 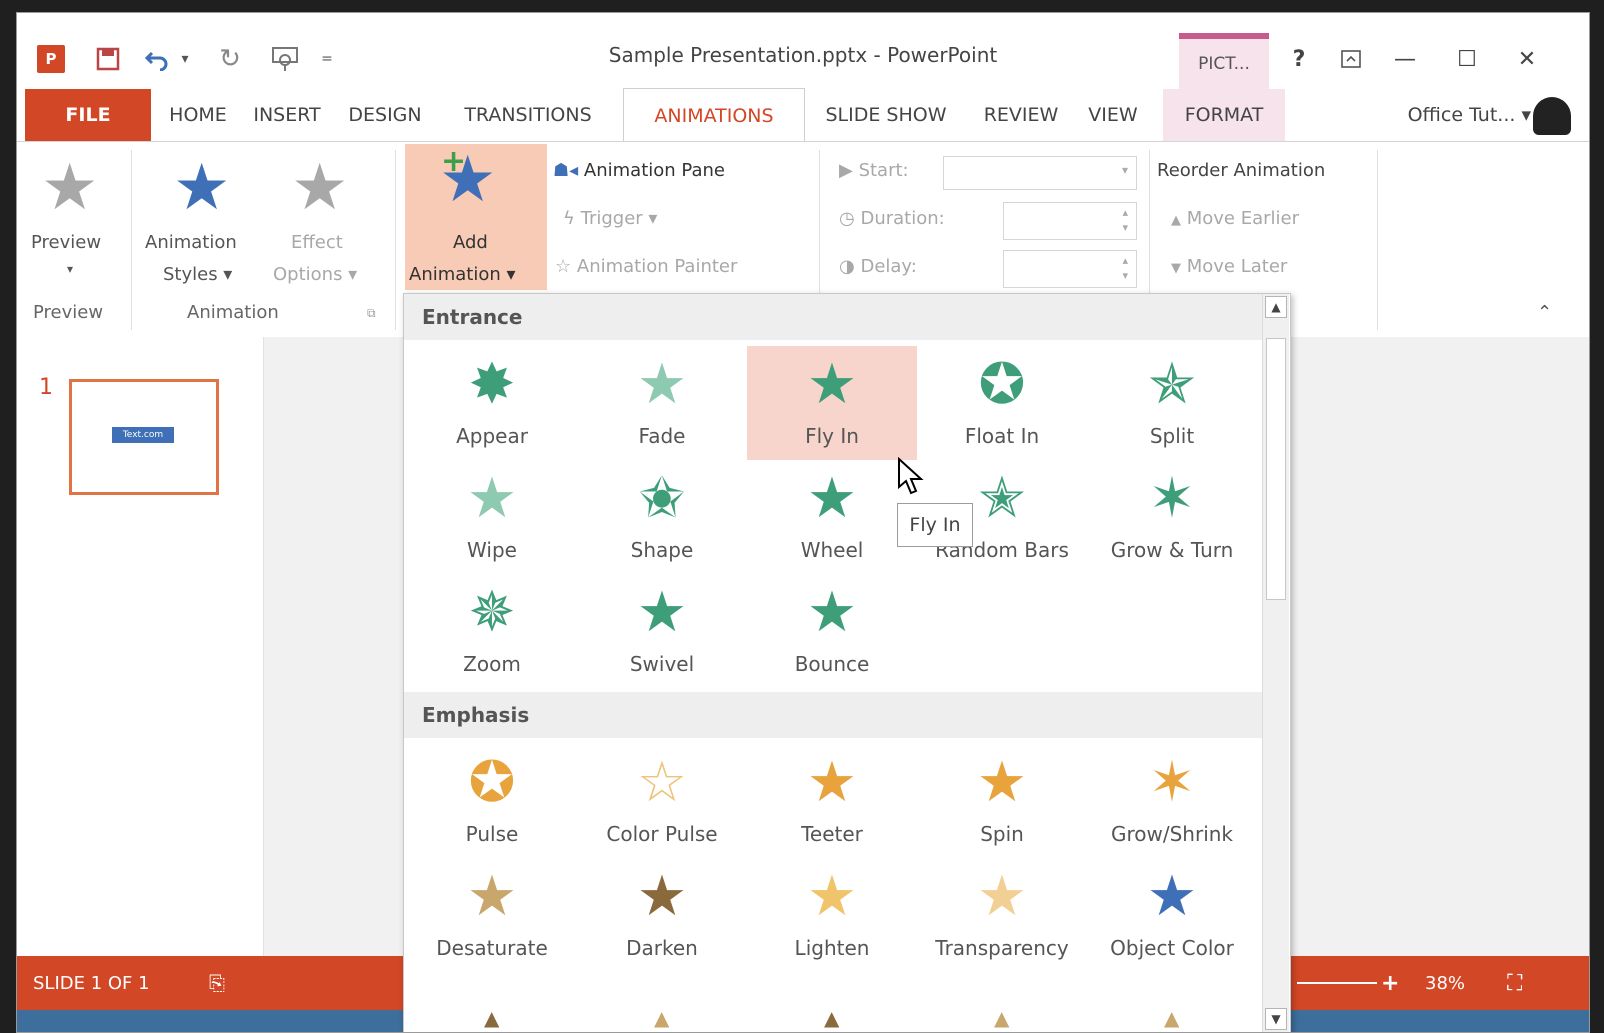 I want to click on tab-file: FILE, so click(x=88, y=115).